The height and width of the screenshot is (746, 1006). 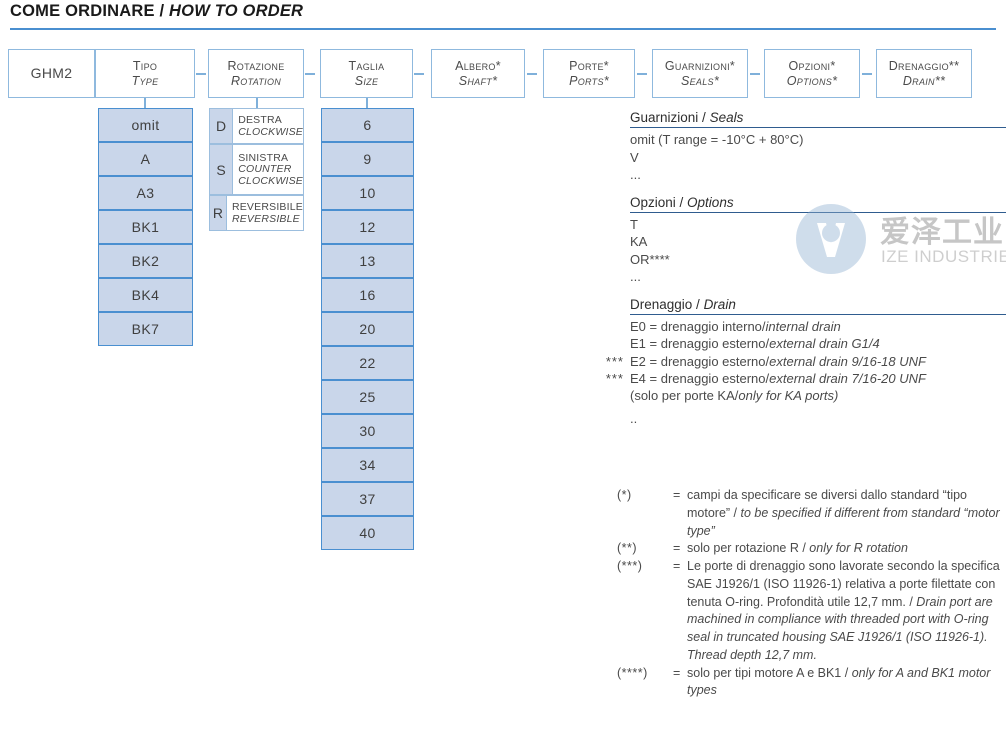 What do you see at coordinates (145, 329) in the screenshot?
I see `type-option-cell: BK7` at bounding box center [145, 329].